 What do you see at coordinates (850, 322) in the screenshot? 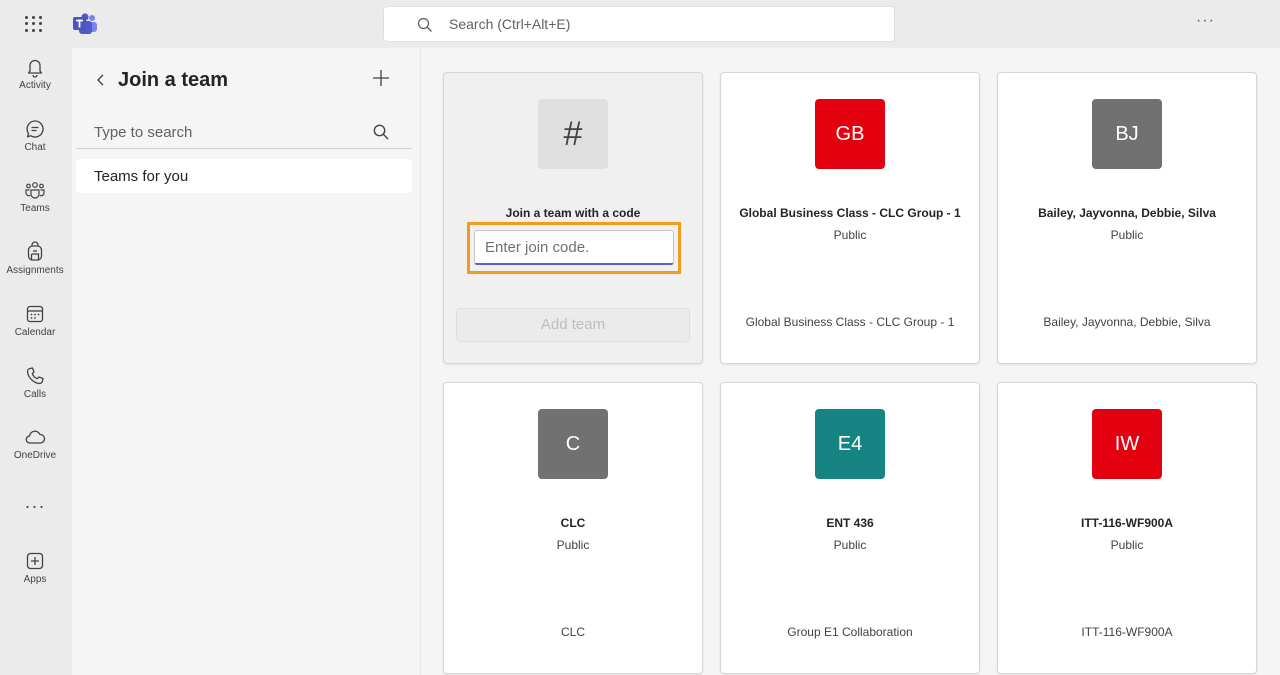
I see `team-description: Global Business Class - CLC Group - 1` at bounding box center [850, 322].